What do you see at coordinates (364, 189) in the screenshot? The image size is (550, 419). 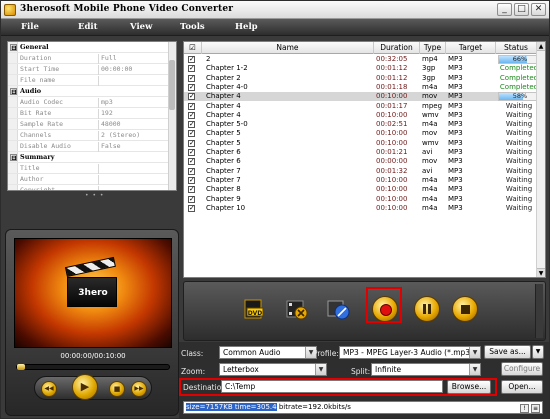 I see `table-row: ✓ Chapter 8 00:10:00 m4a MP3 Waiting` at bounding box center [364, 189].